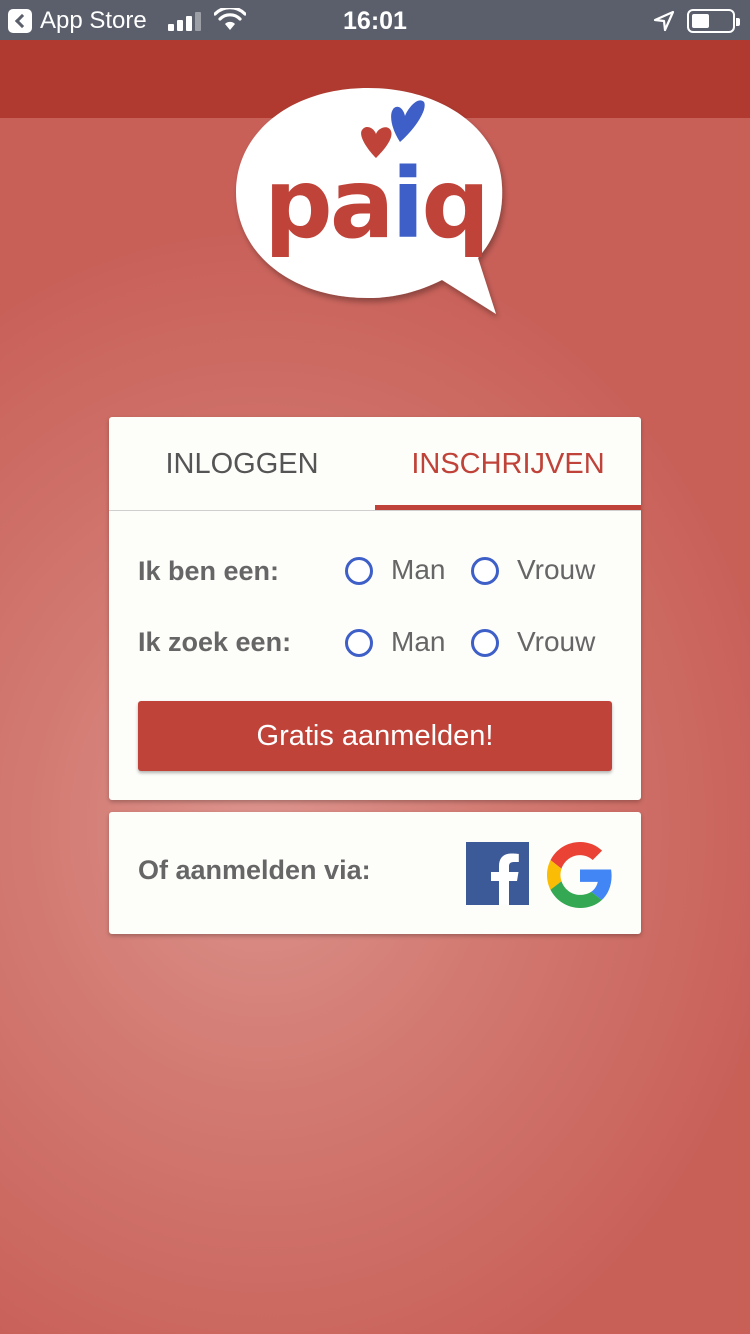  What do you see at coordinates (508, 507) in the screenshot?
I see `active-tab-indicator` at bounding box center [508, 507].